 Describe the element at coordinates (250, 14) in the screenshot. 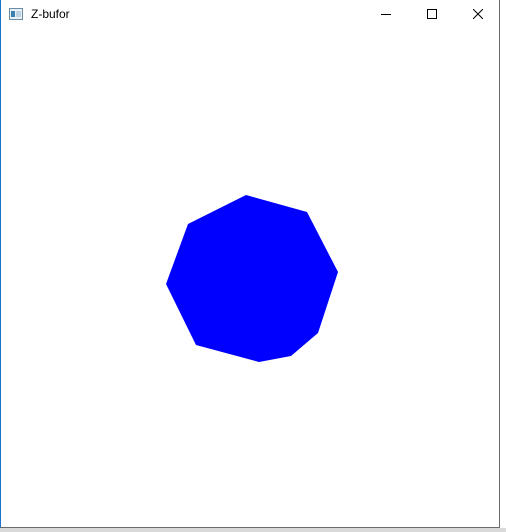

I see `title-bar: Z-bufor` at that location.